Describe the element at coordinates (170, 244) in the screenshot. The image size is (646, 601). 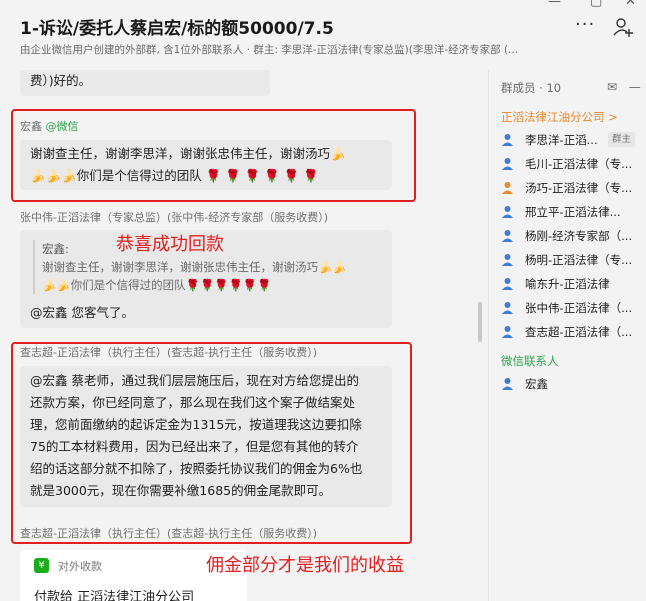
I see `annotation-label: 恭喜成功回款` at that location.